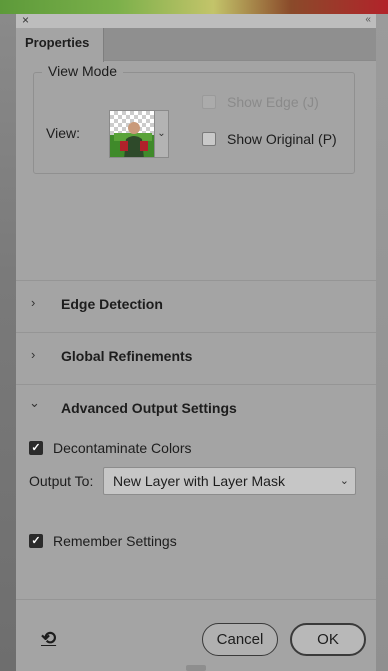 The height and width of the screenshot is (671, 388). Describe the element at coordinates (328, 639) in the screenshot. I see `ok-button: OK` at that location.